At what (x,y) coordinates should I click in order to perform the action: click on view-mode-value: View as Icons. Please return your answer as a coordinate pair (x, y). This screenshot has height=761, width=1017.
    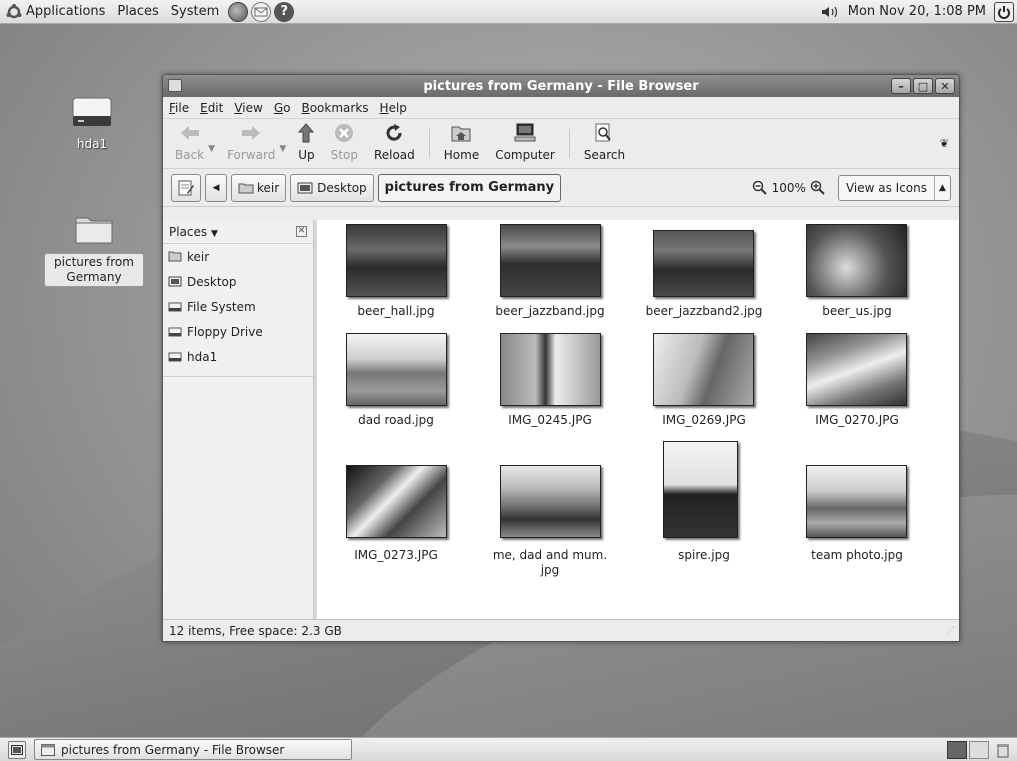
    Looking at the image, I should click on (886, 187).